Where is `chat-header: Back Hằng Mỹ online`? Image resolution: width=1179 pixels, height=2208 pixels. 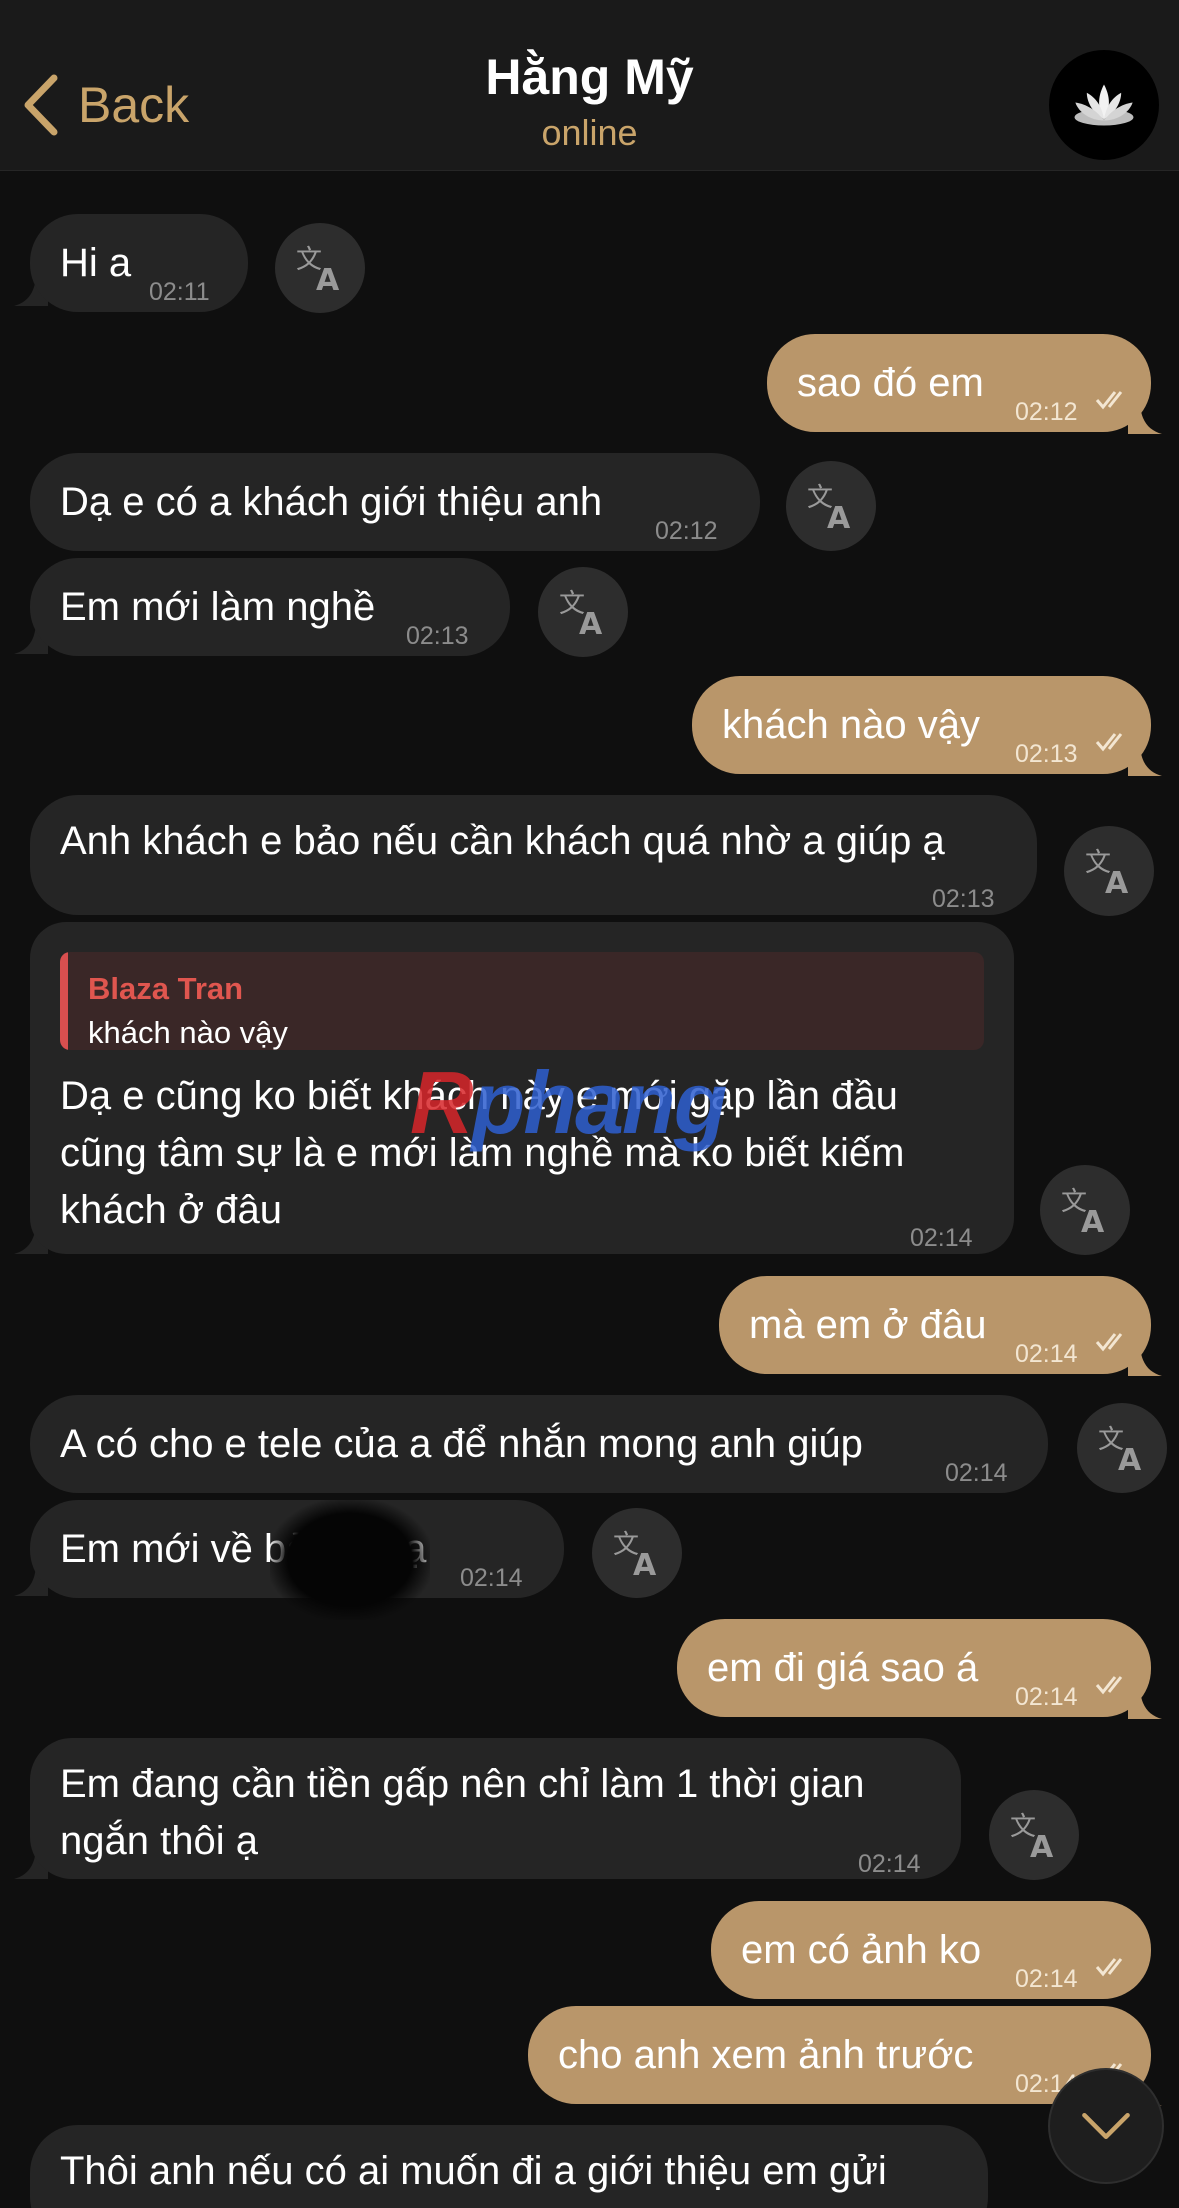 chat-header: Back Hằng Mỹ online is located at coordinates (589, 85).